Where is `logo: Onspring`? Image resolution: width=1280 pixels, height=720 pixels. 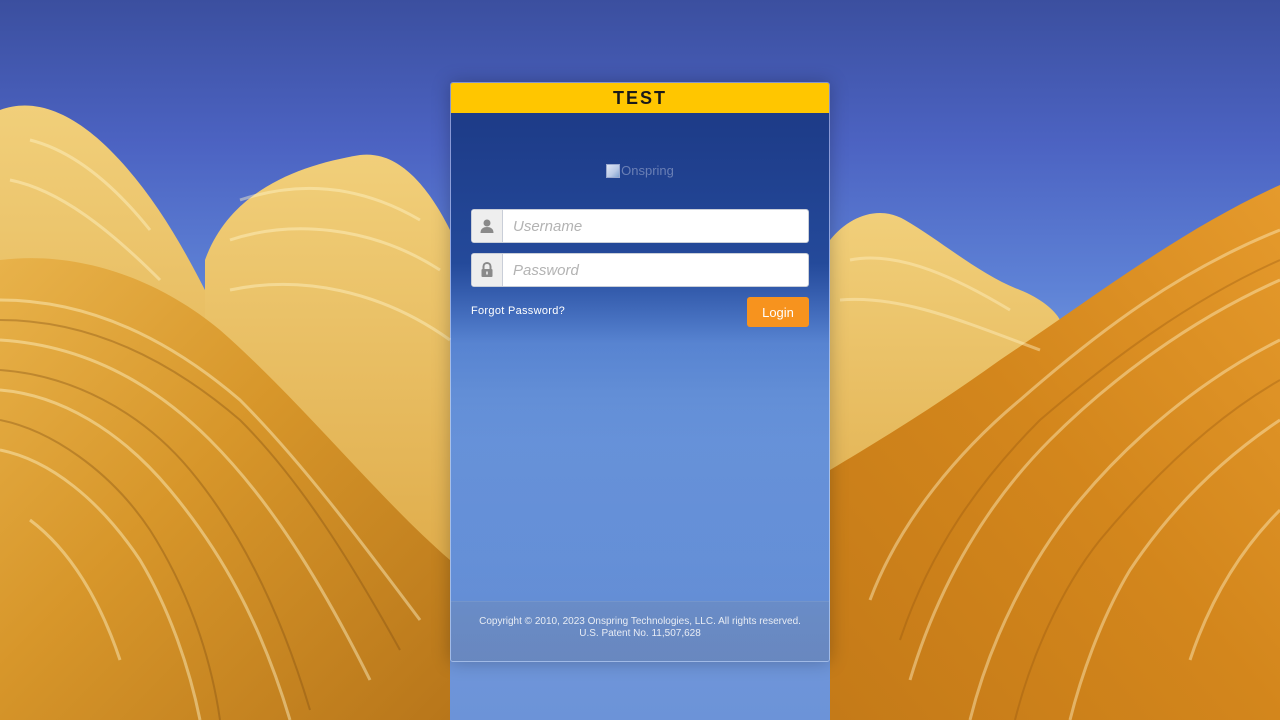 logo: Onspring is located at coordinates (640, 171).